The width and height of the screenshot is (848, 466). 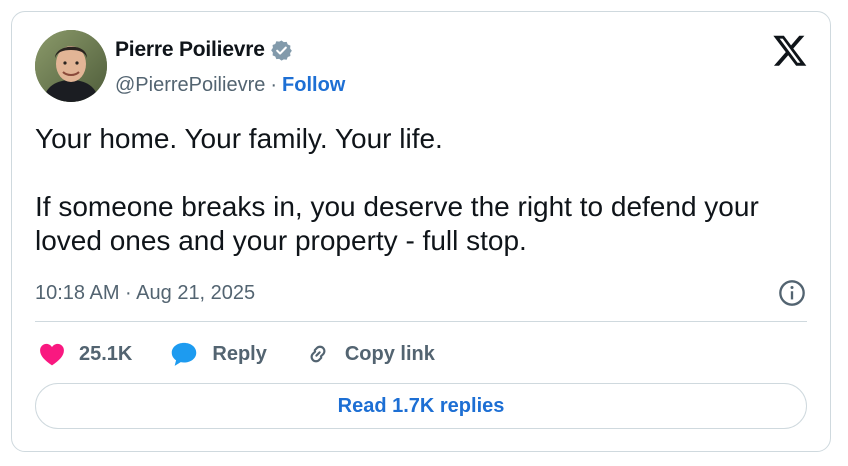 What do you see at coordinates (184, 354) in the screenshot?
I see `reply-bubble-icon` at bounding box center [184, 354].